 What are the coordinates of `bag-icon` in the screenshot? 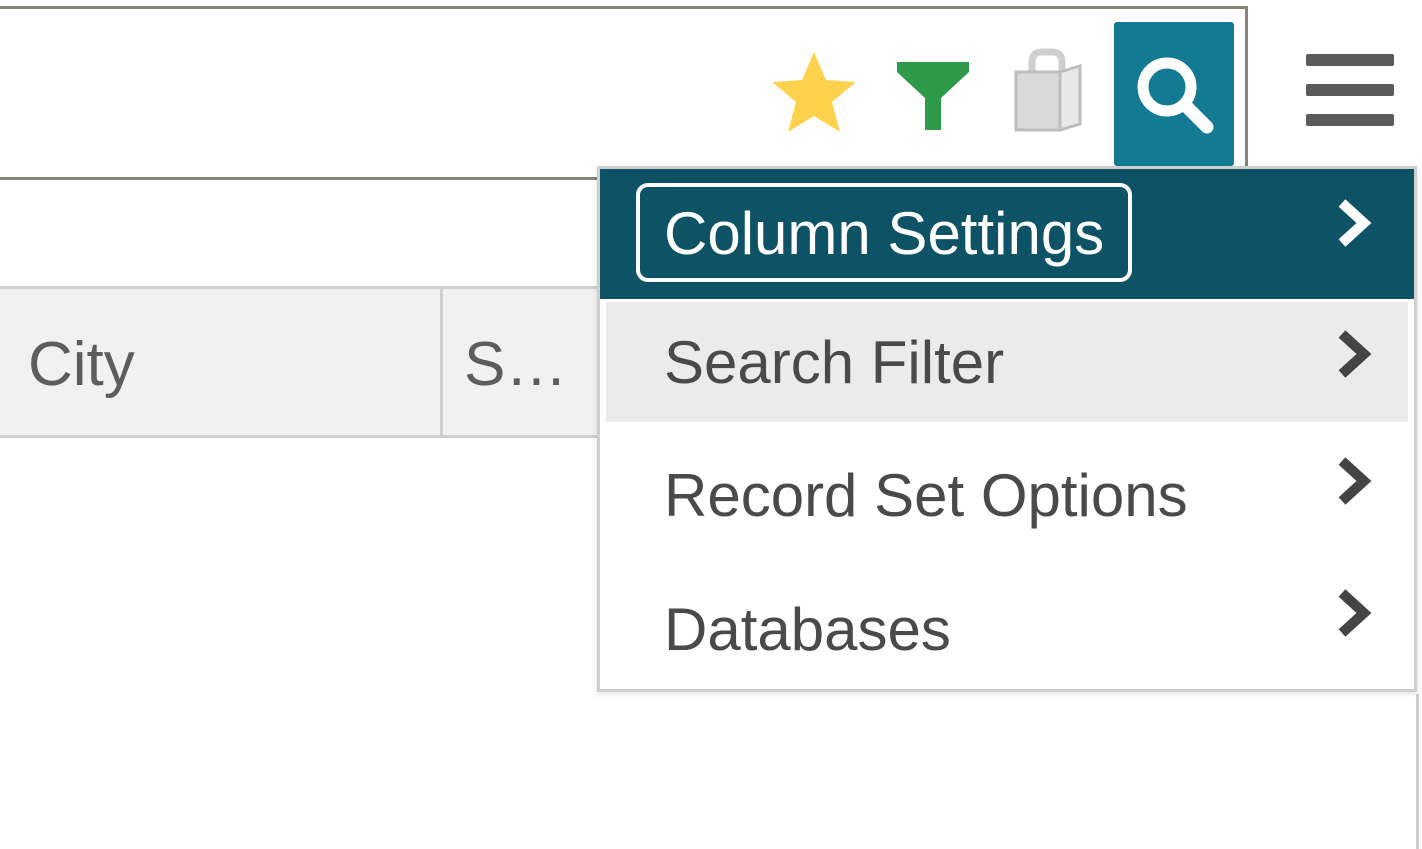 It's located at (1048, 91).